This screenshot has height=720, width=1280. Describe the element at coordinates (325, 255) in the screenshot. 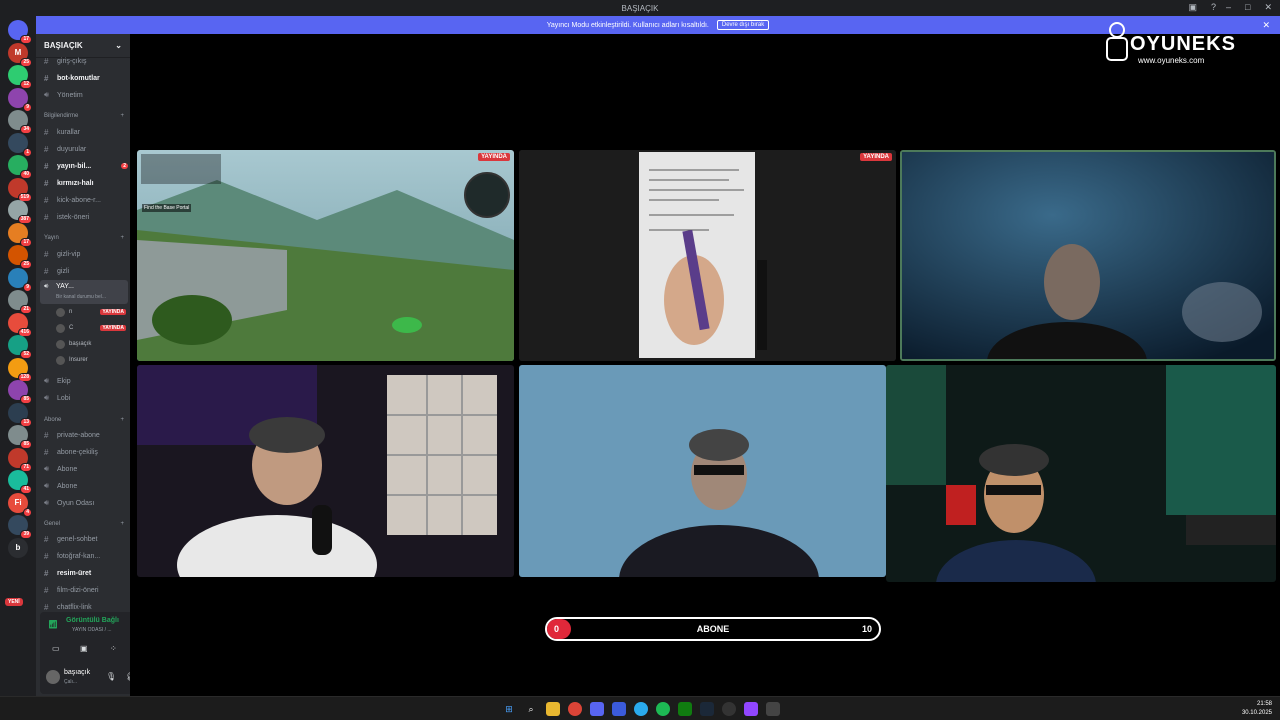

I see `stream-tile-game: Find the Base Portal YAYINDA` at that location.